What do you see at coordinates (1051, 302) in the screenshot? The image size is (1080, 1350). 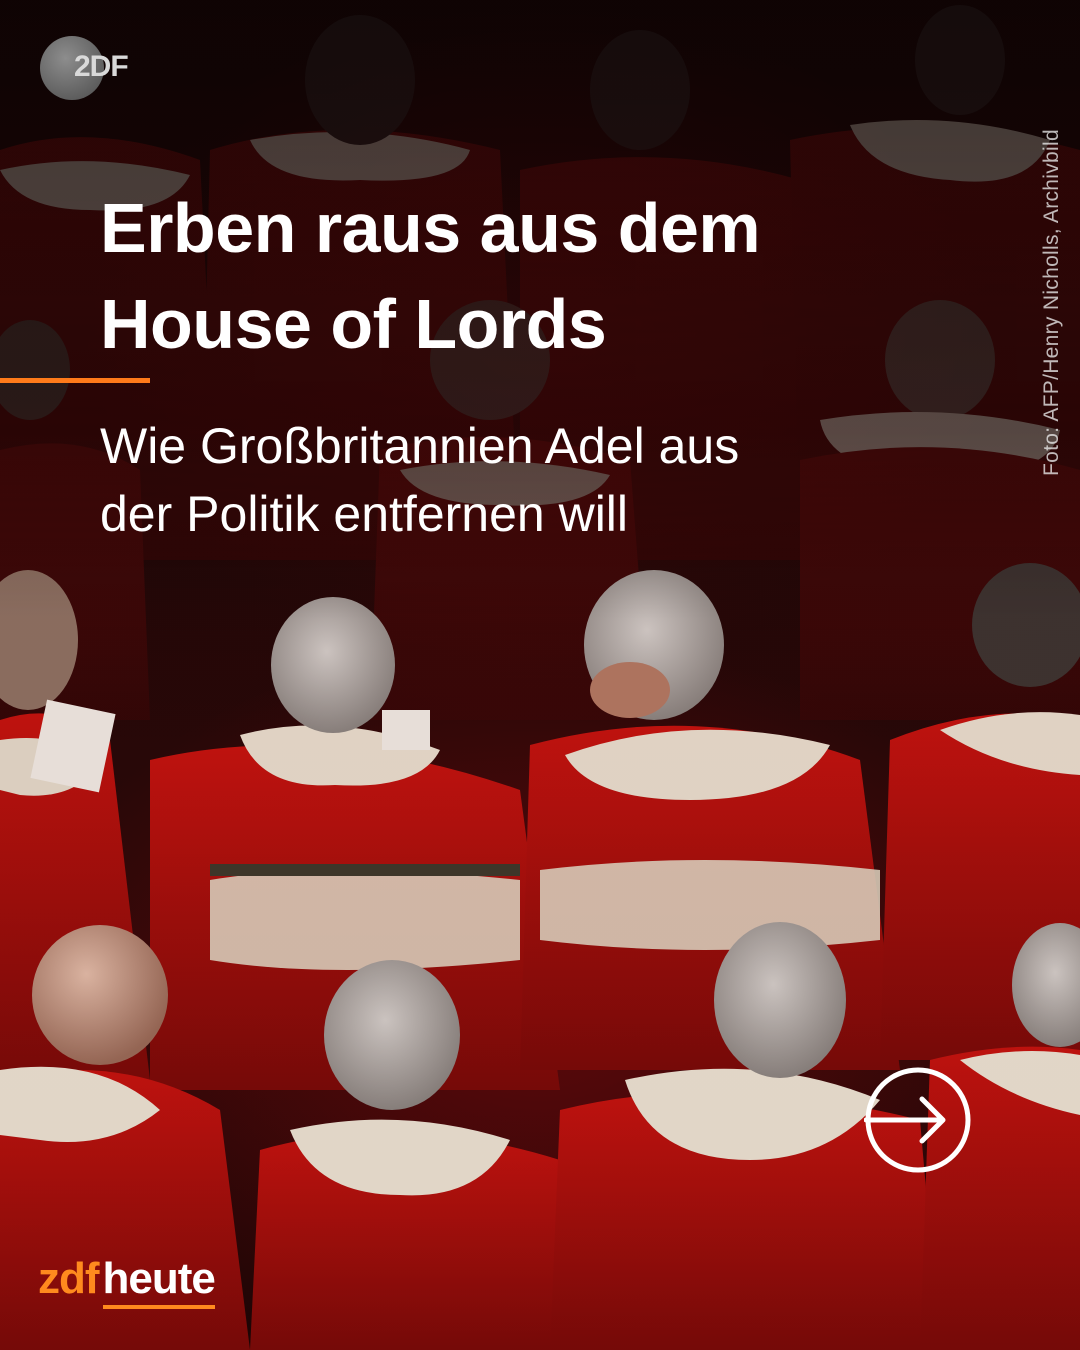 I see `photo-credit: Foto: AFP/Henry Nicholls, Archivbild` at bounding box center [1051, 302].